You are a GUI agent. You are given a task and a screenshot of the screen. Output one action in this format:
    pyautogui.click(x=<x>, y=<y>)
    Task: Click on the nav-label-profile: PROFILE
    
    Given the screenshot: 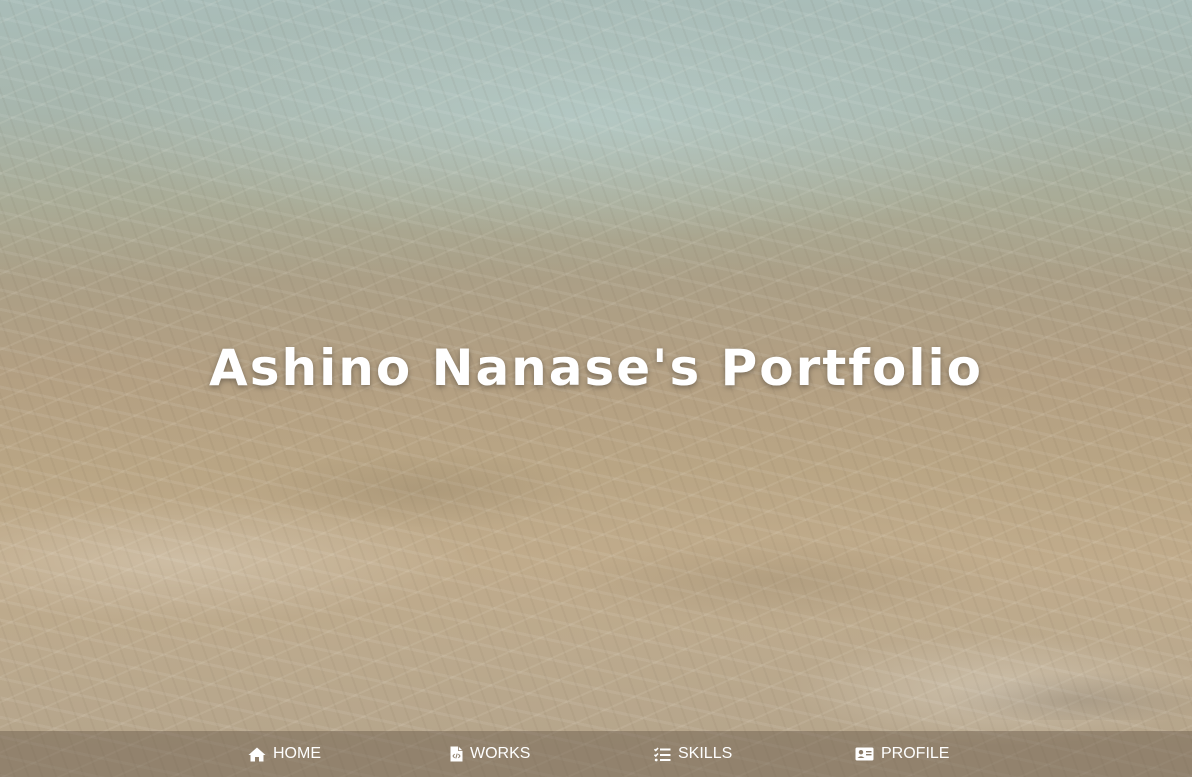 What is the action you would take?
    pyautogui.click(x=915, y=753)
    